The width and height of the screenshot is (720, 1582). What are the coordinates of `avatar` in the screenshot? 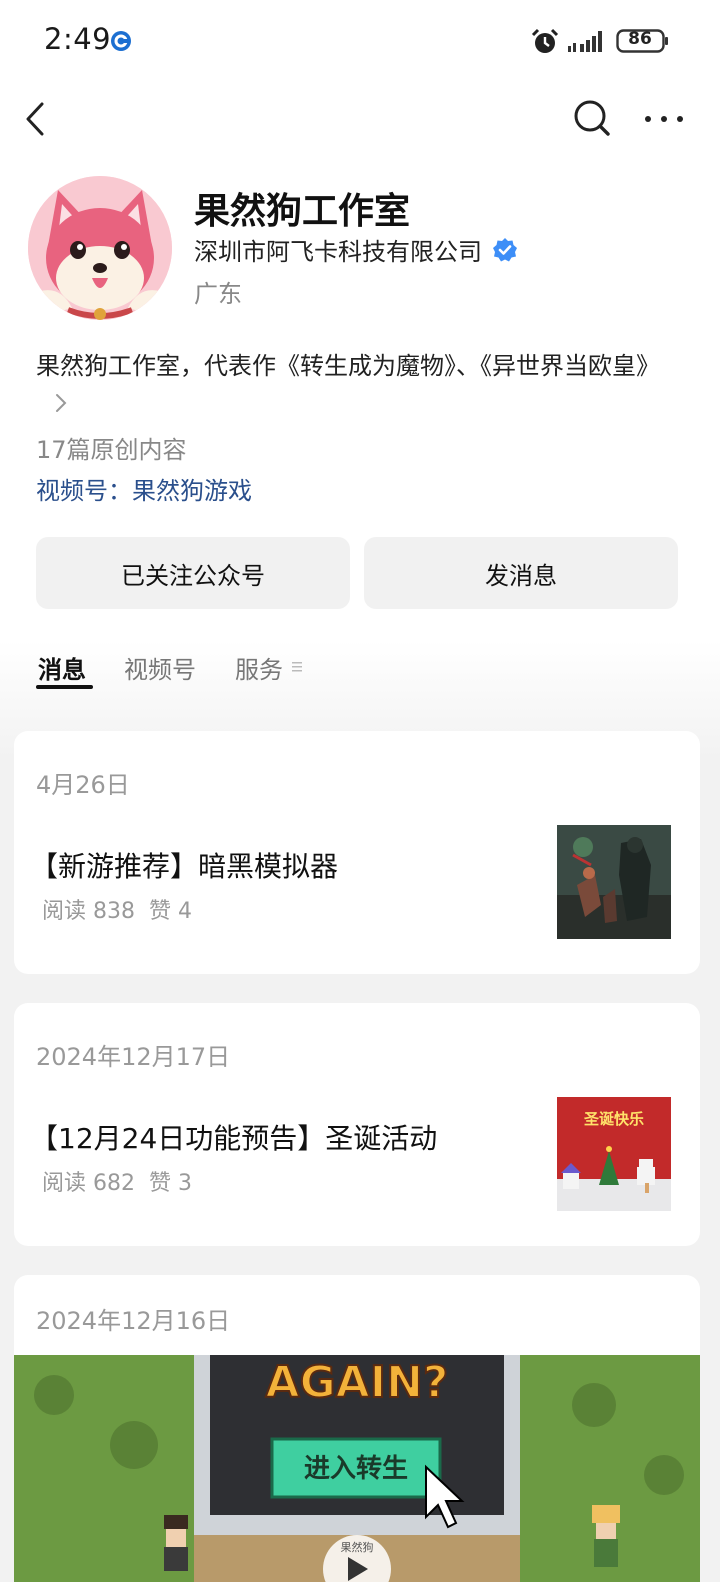 It's located at (100, 248).